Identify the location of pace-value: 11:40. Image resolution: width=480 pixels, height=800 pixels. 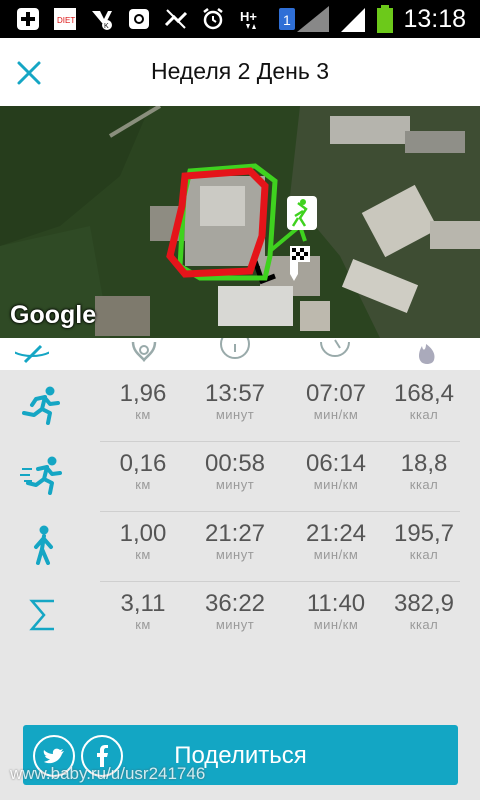
(336, 603).